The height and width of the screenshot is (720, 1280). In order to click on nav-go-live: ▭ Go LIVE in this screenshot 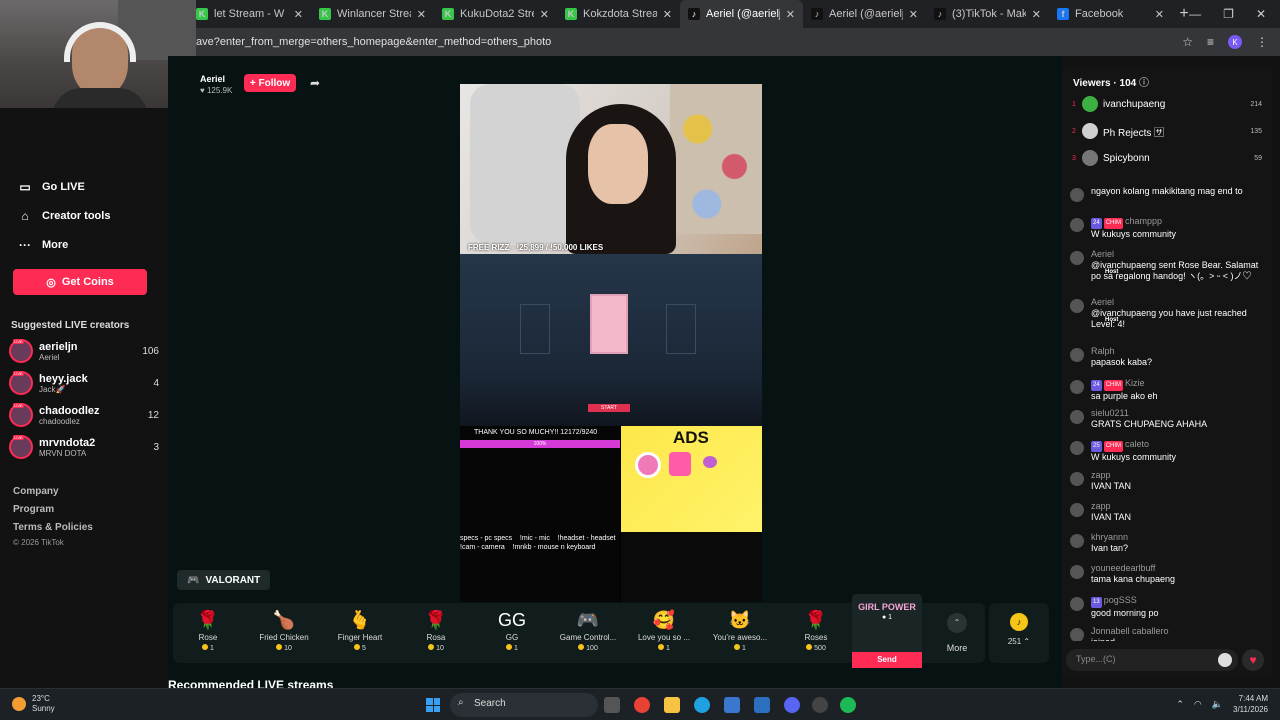, I will do `click(51, 187)`.